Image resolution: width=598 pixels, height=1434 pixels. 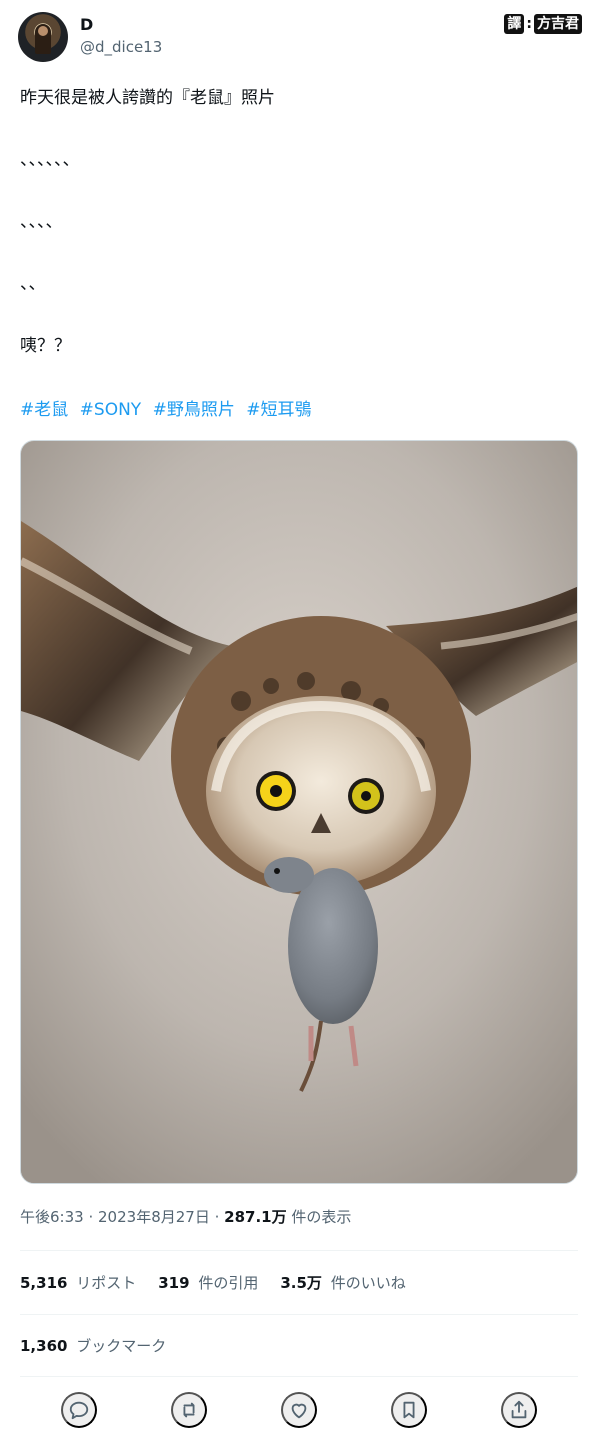 I want to click on avatar, so click(x=43, y=37).